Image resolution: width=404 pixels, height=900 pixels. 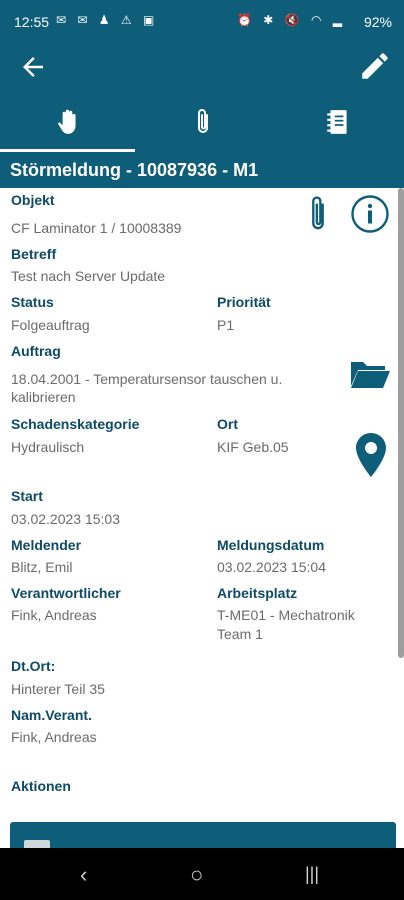 What do you see at coordinates (286, 615) in the screenshot?
I see `arbeitsplatz-value-line1: T-ME01 - Mechatronik` at bounding box center [286, 615].